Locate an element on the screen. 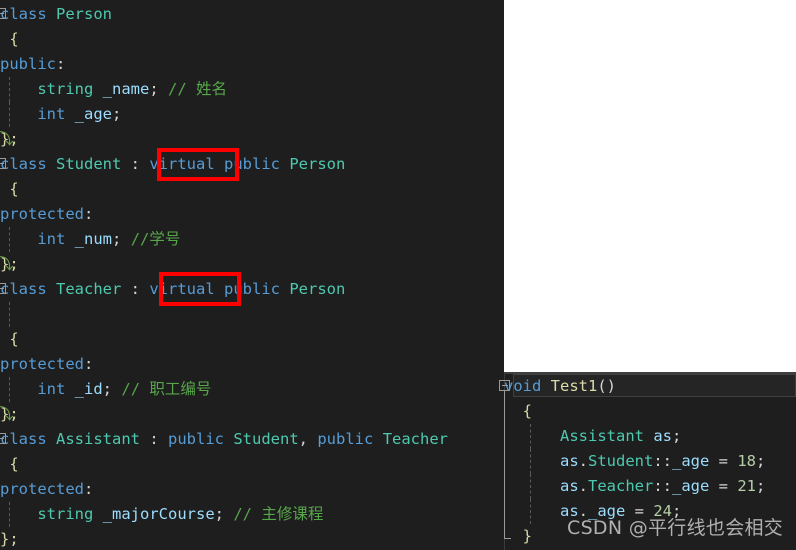 This screenshot has width=796, height=550. code-line: as.Teacher::_age = 21; is located at coordinates (650, 486).